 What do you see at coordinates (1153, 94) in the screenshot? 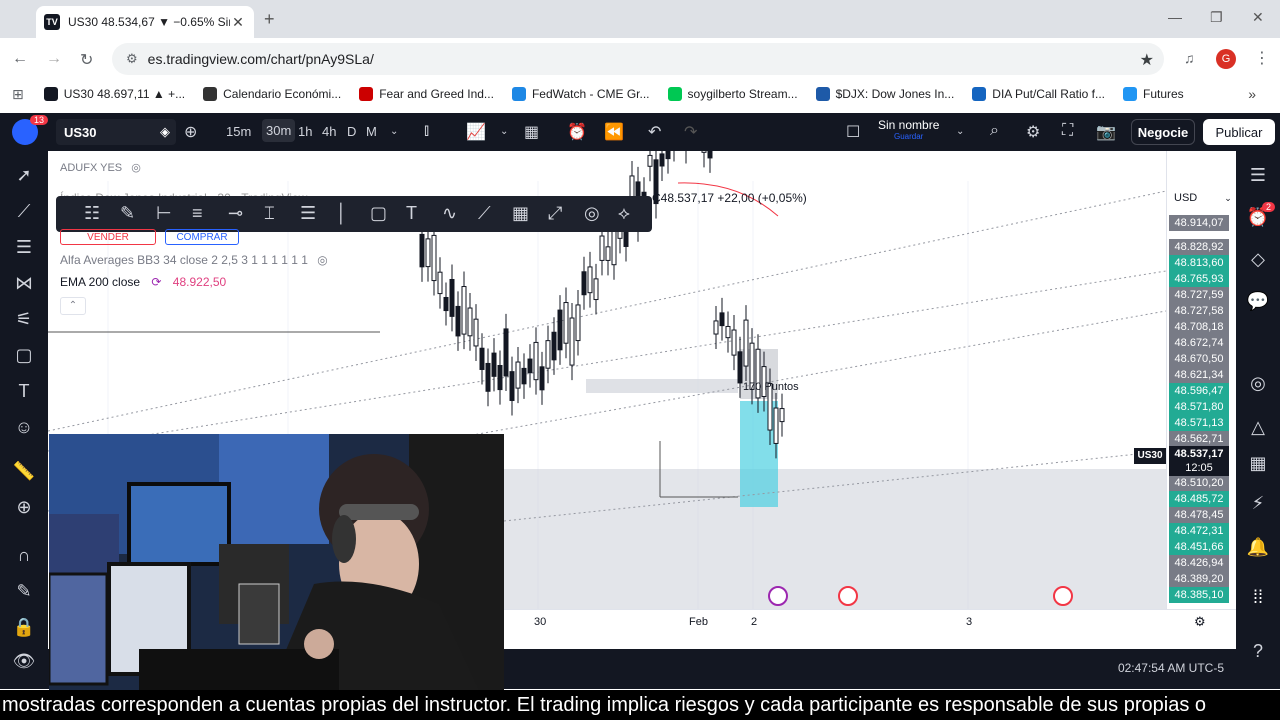
I see `bookmark-item: Futures` at bounding box center [1153, 94].